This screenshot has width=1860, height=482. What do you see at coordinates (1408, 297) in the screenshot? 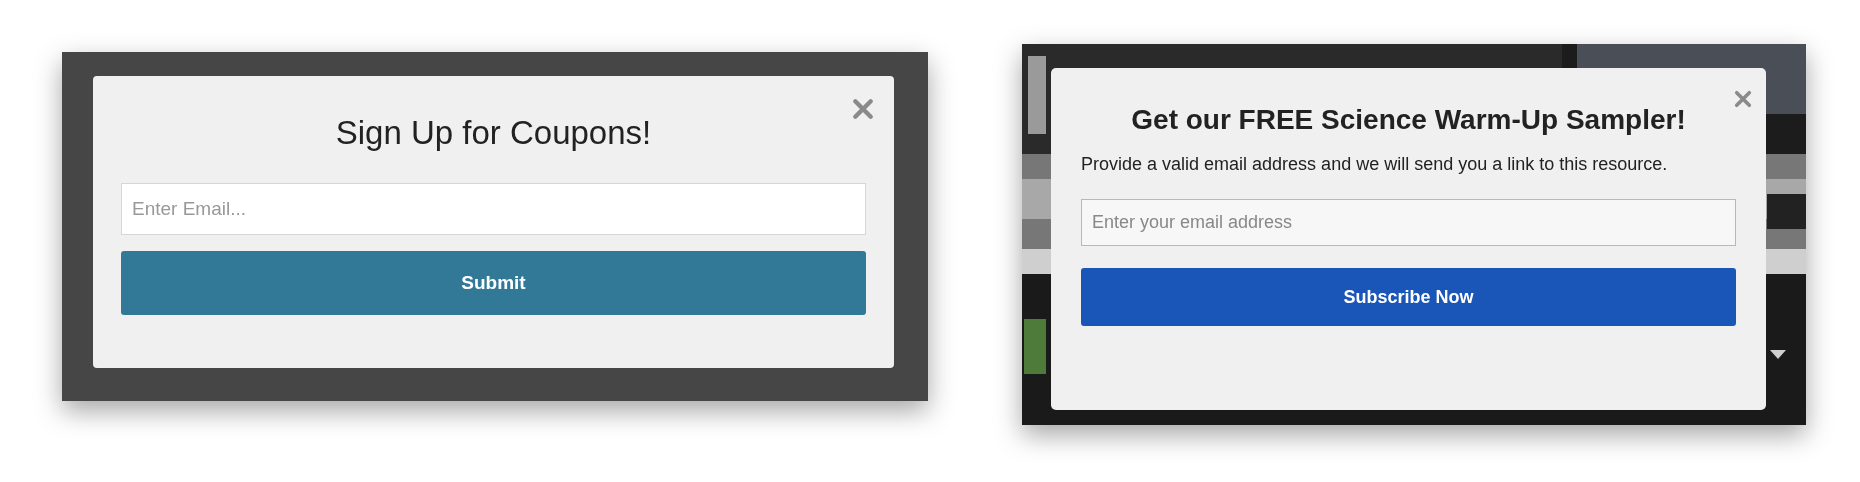
I see `submit-button: Subscribe Now` at bounding box center [1408, 297].